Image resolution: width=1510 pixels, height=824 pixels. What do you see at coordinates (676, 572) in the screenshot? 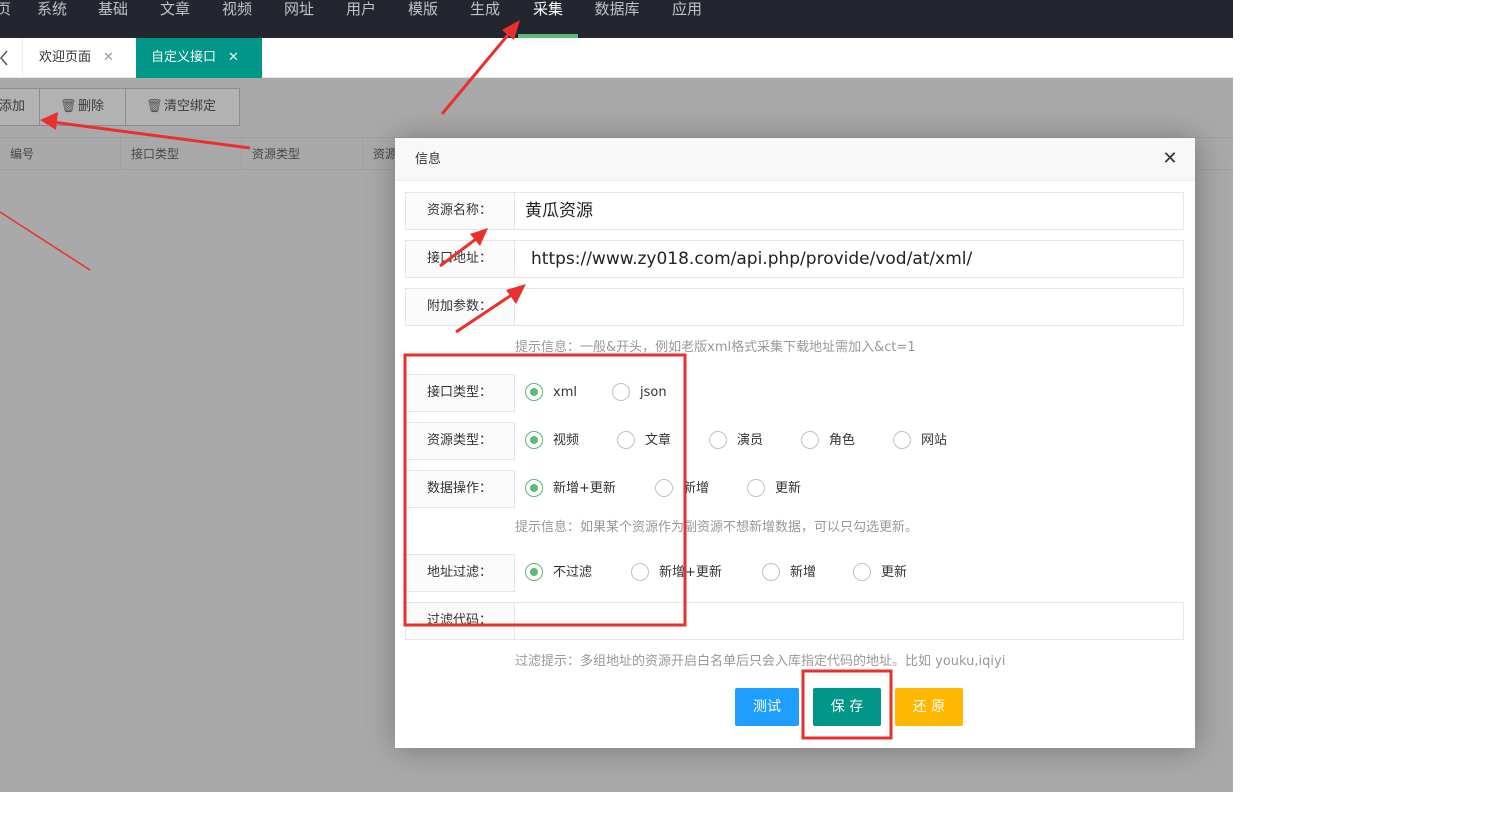
I see `radio-filter-add-update: 新增+更新` at bounding box center [676, 572].